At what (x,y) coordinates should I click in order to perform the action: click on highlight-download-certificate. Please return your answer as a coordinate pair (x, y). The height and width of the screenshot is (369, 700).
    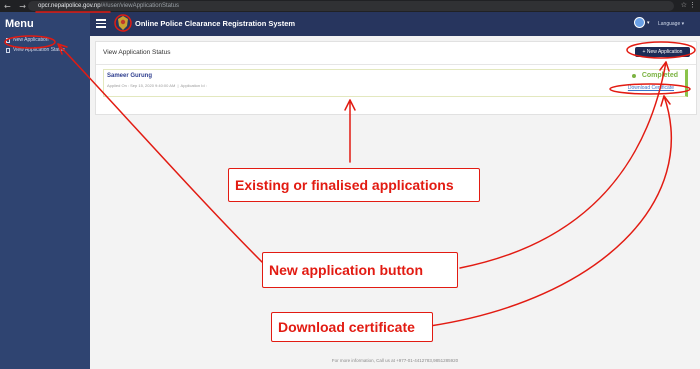
    Looking at the image, I should click on (650, 89).